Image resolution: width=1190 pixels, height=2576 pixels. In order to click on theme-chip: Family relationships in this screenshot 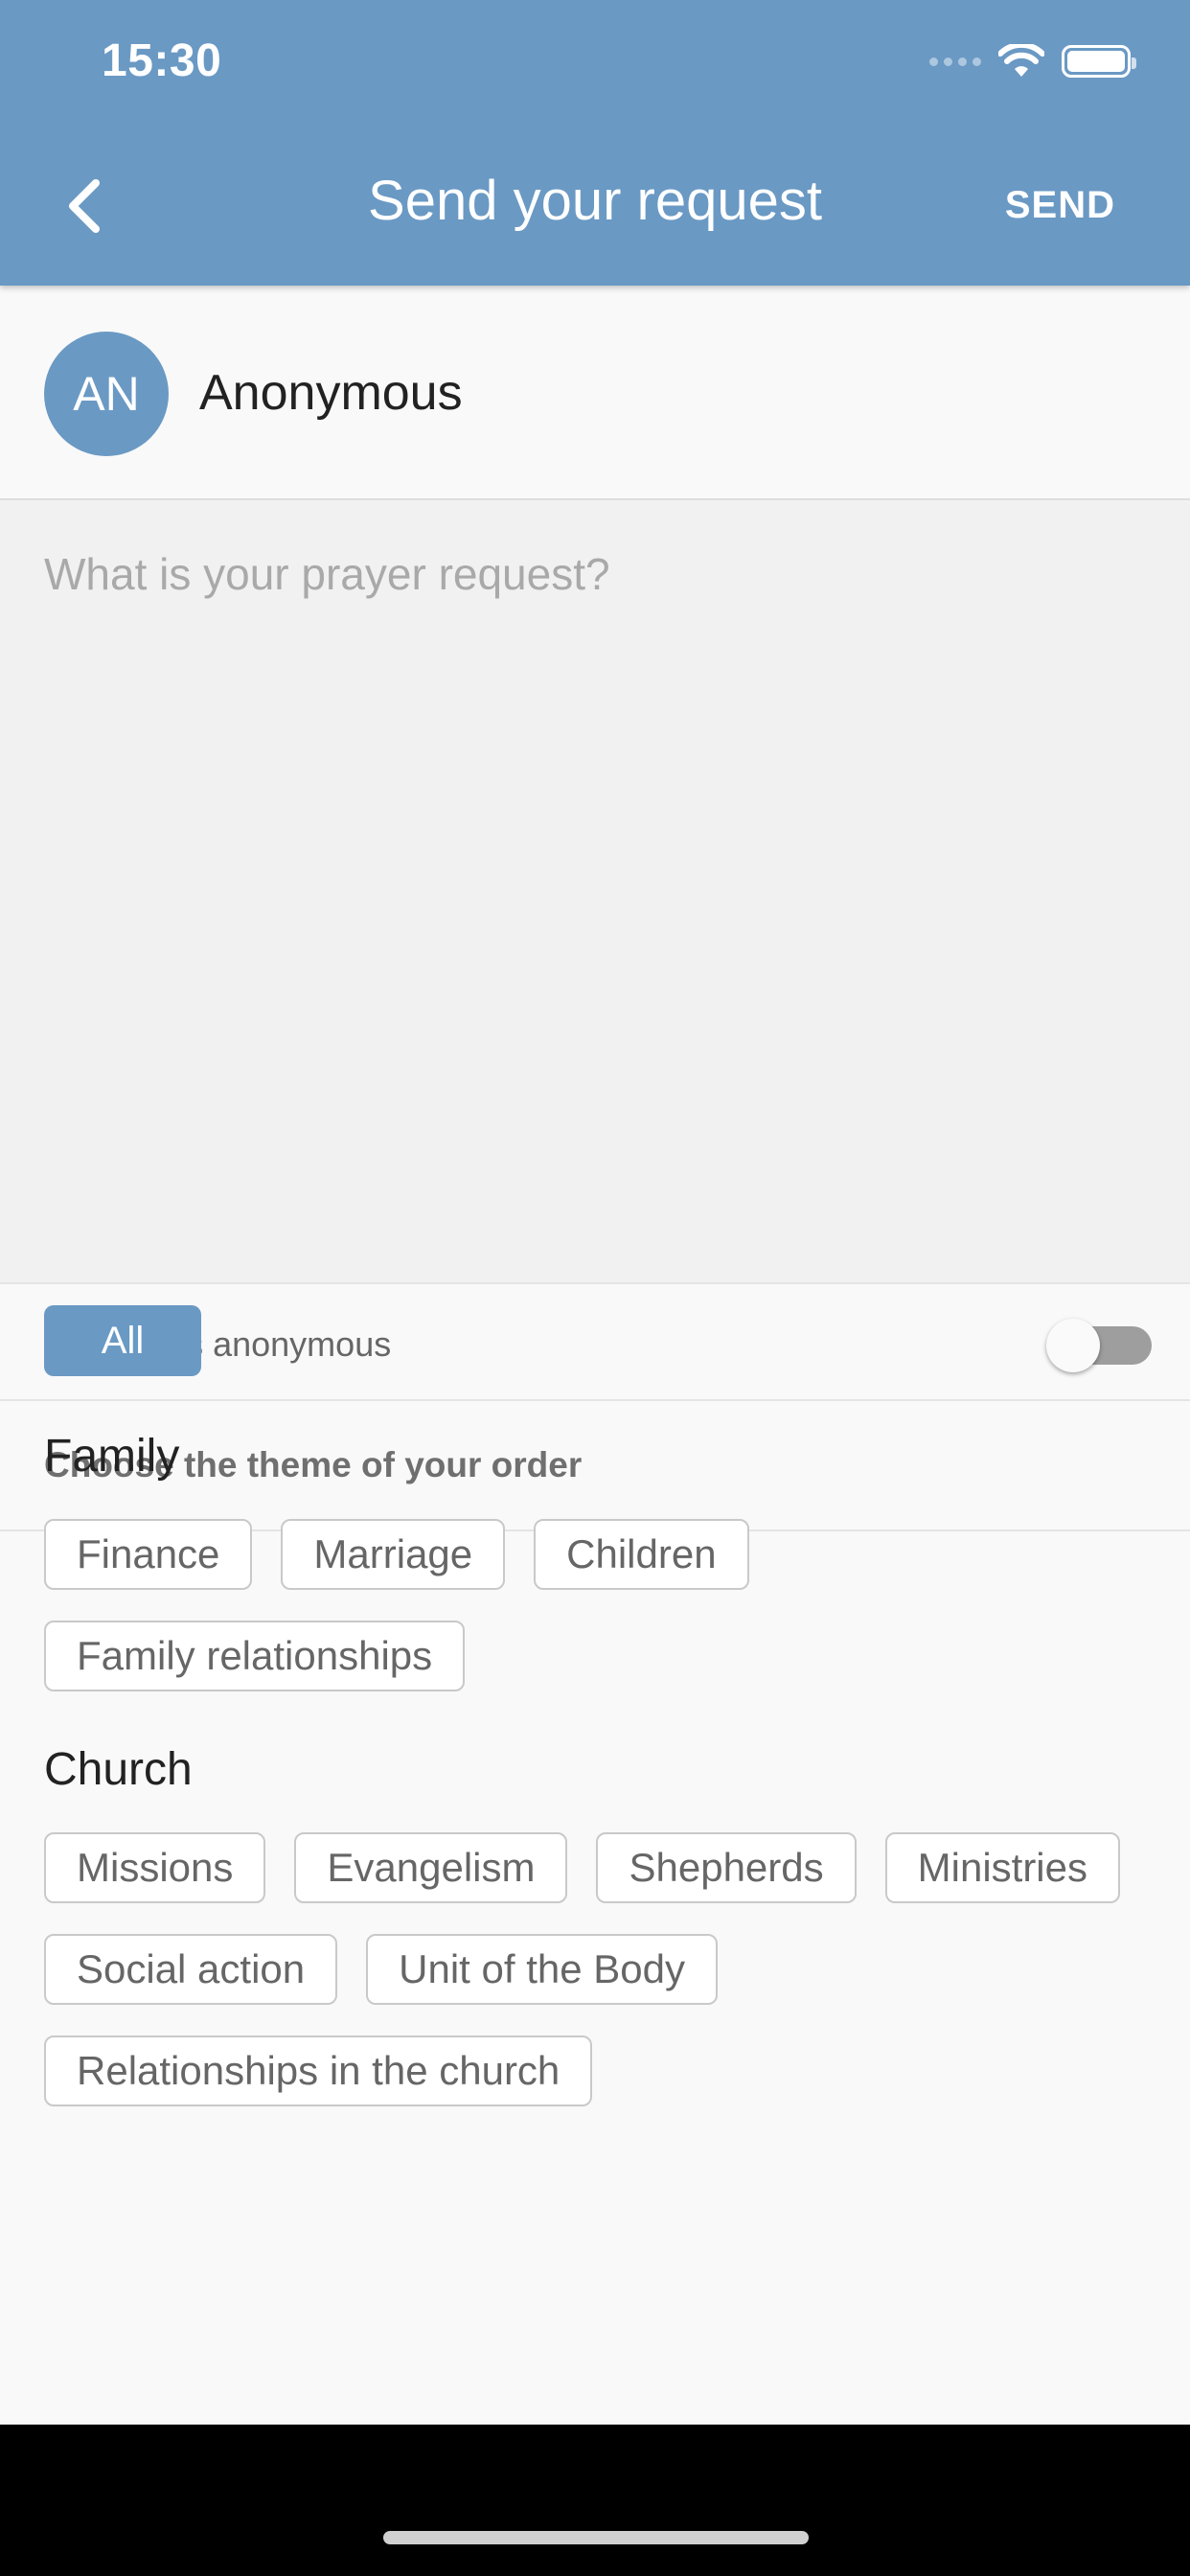, I will do `click(255, 1656)`.